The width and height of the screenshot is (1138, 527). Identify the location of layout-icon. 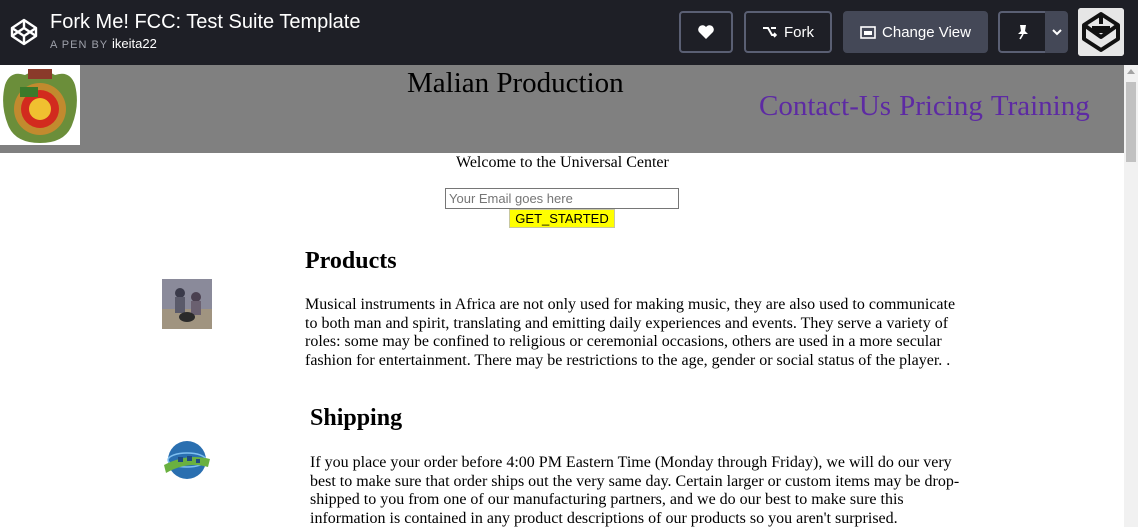
(868, 32).